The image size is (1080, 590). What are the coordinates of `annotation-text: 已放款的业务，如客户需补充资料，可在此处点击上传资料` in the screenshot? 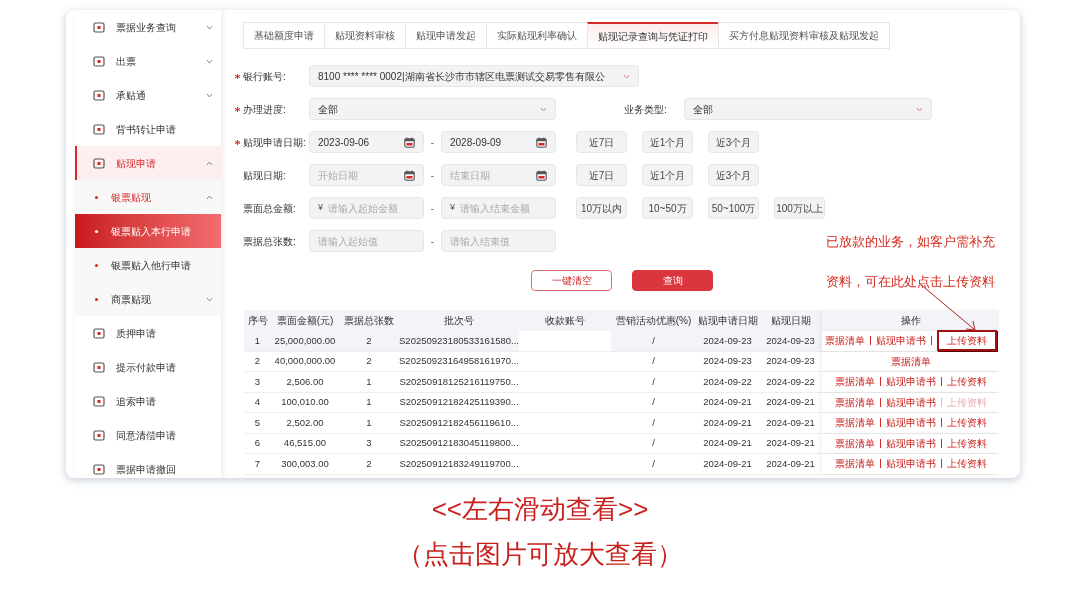 It's located at (911, 262).